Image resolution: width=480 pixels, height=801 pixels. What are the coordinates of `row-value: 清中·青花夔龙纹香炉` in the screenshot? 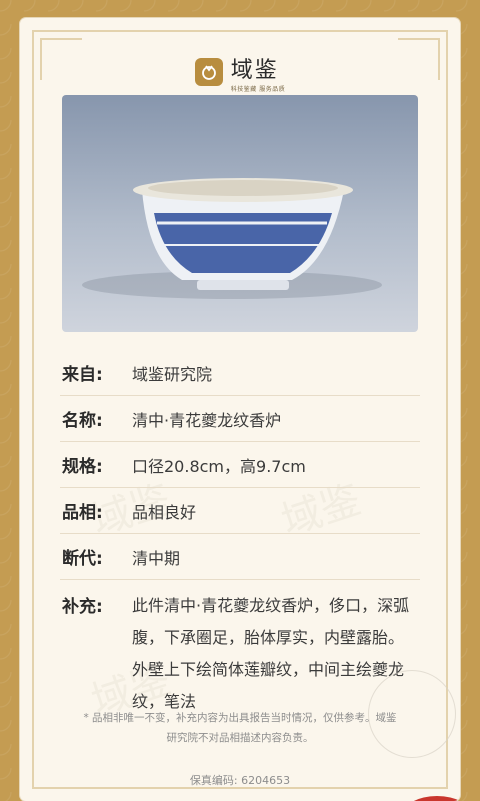 It's located at (207, 420).